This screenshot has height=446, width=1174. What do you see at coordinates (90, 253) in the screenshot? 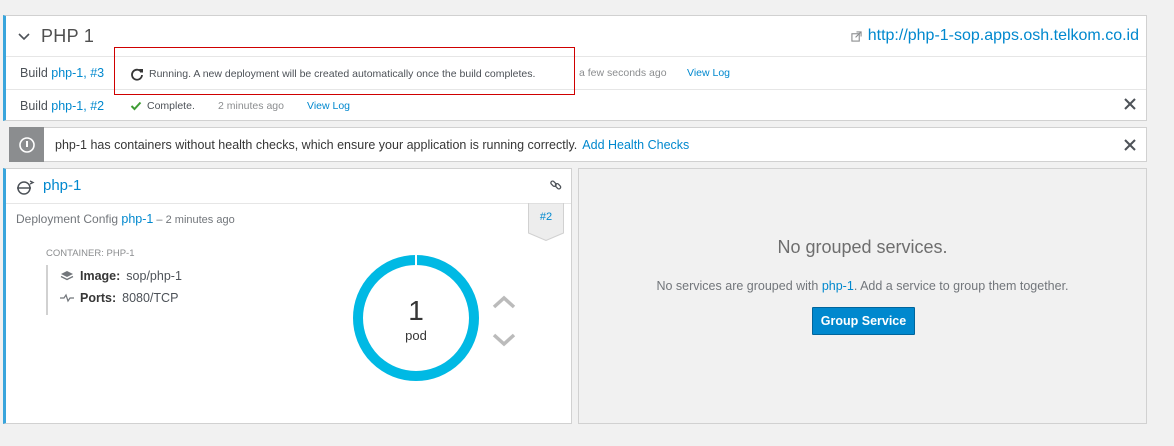
I see `container-label: CONTAINER: PHP-1` at bounding box center [90, 253].